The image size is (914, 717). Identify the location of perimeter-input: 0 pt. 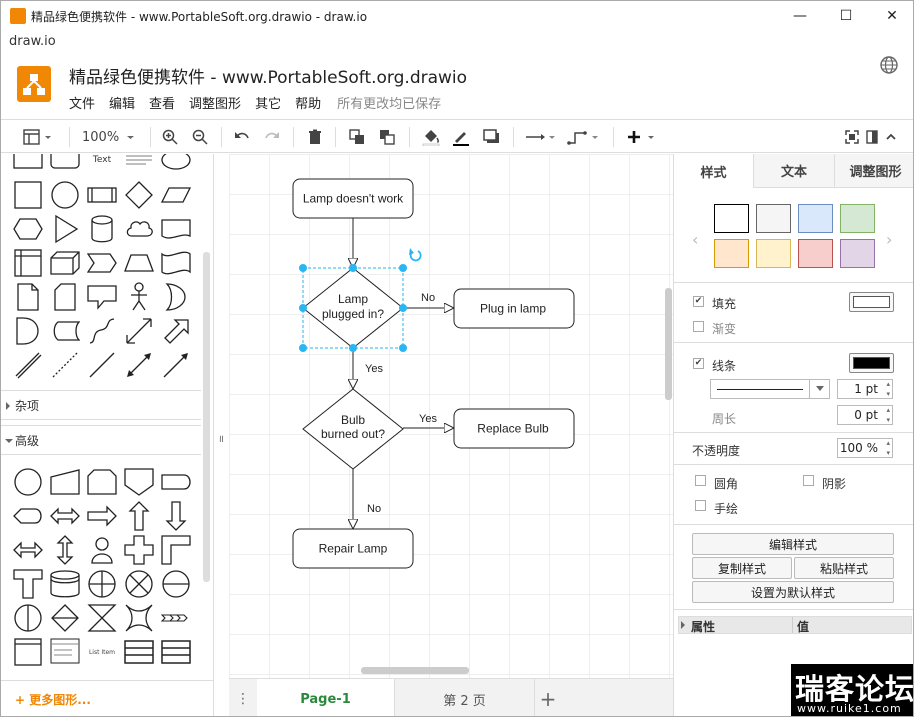
(865, 415).